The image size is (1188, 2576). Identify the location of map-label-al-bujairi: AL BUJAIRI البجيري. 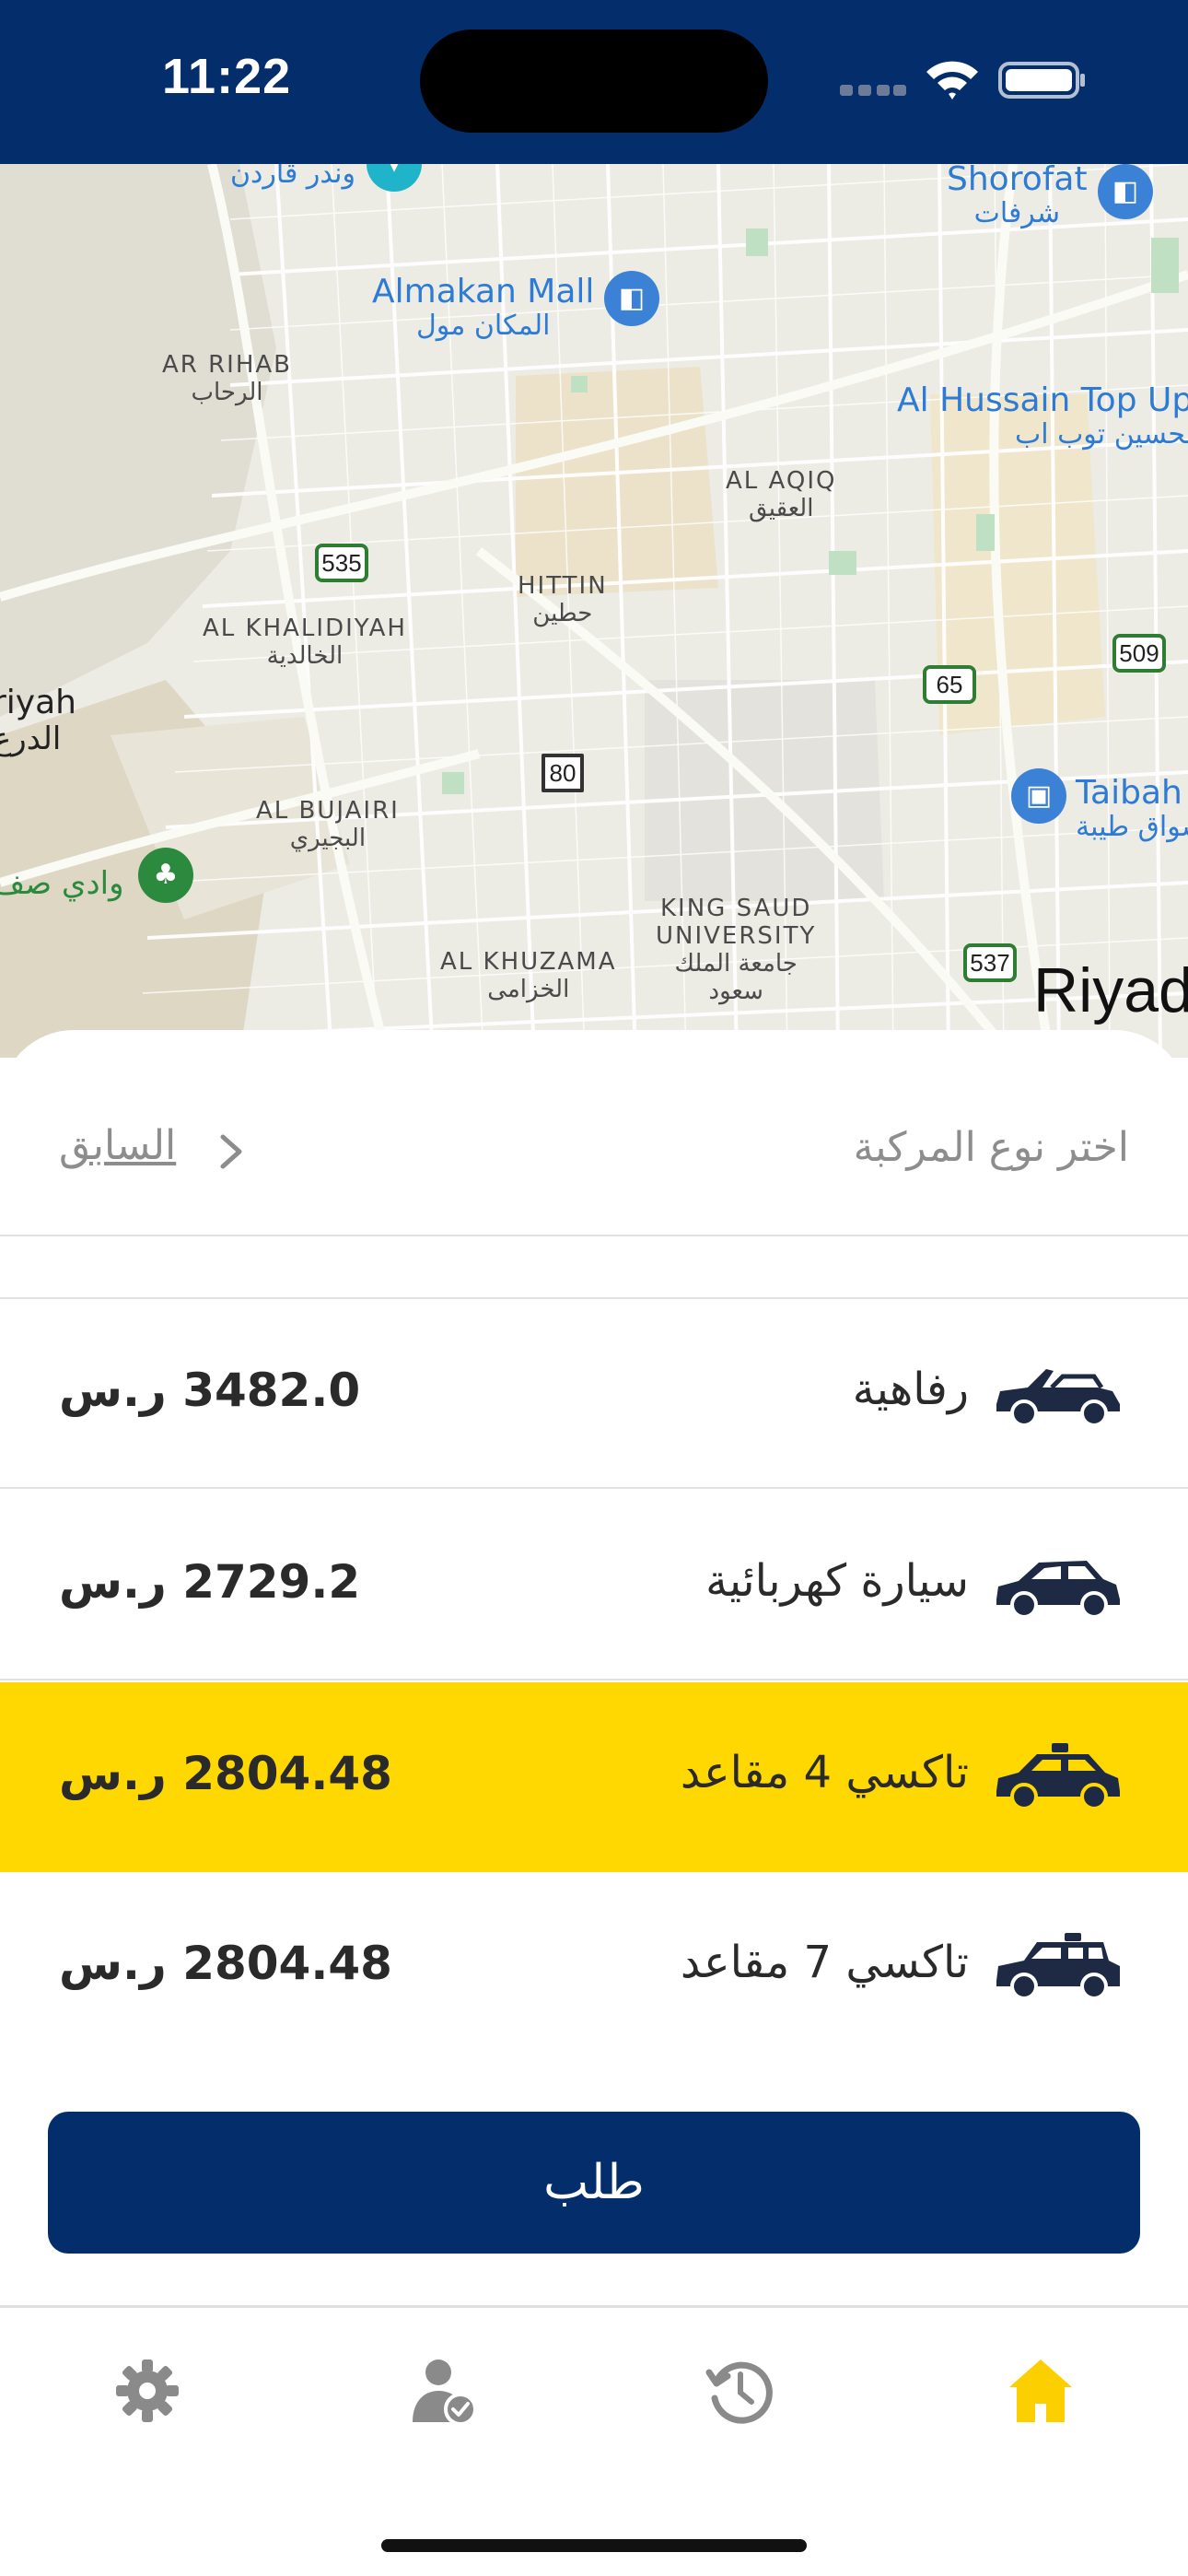
(328, 824).